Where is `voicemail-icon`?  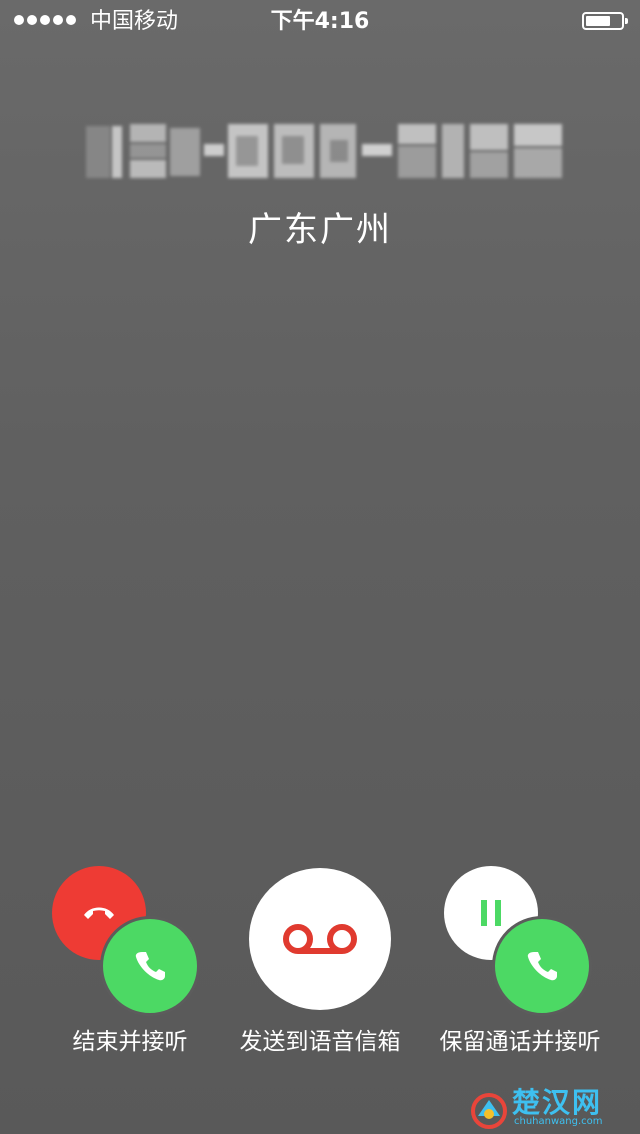
voicemail-icon is located at coordinates (320, 939).